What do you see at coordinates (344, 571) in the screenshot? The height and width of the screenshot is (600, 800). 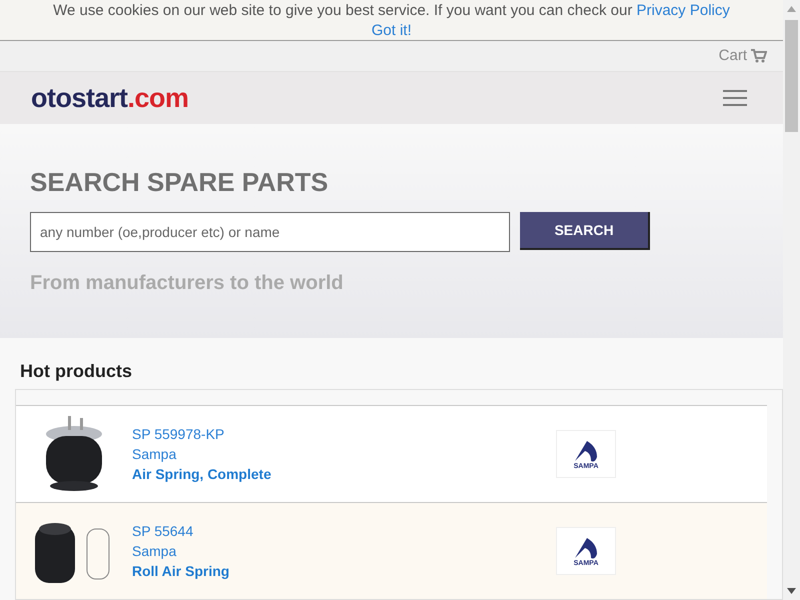 I see `product-name-link: Roll Air Spring` at bounding box center [344, 571].